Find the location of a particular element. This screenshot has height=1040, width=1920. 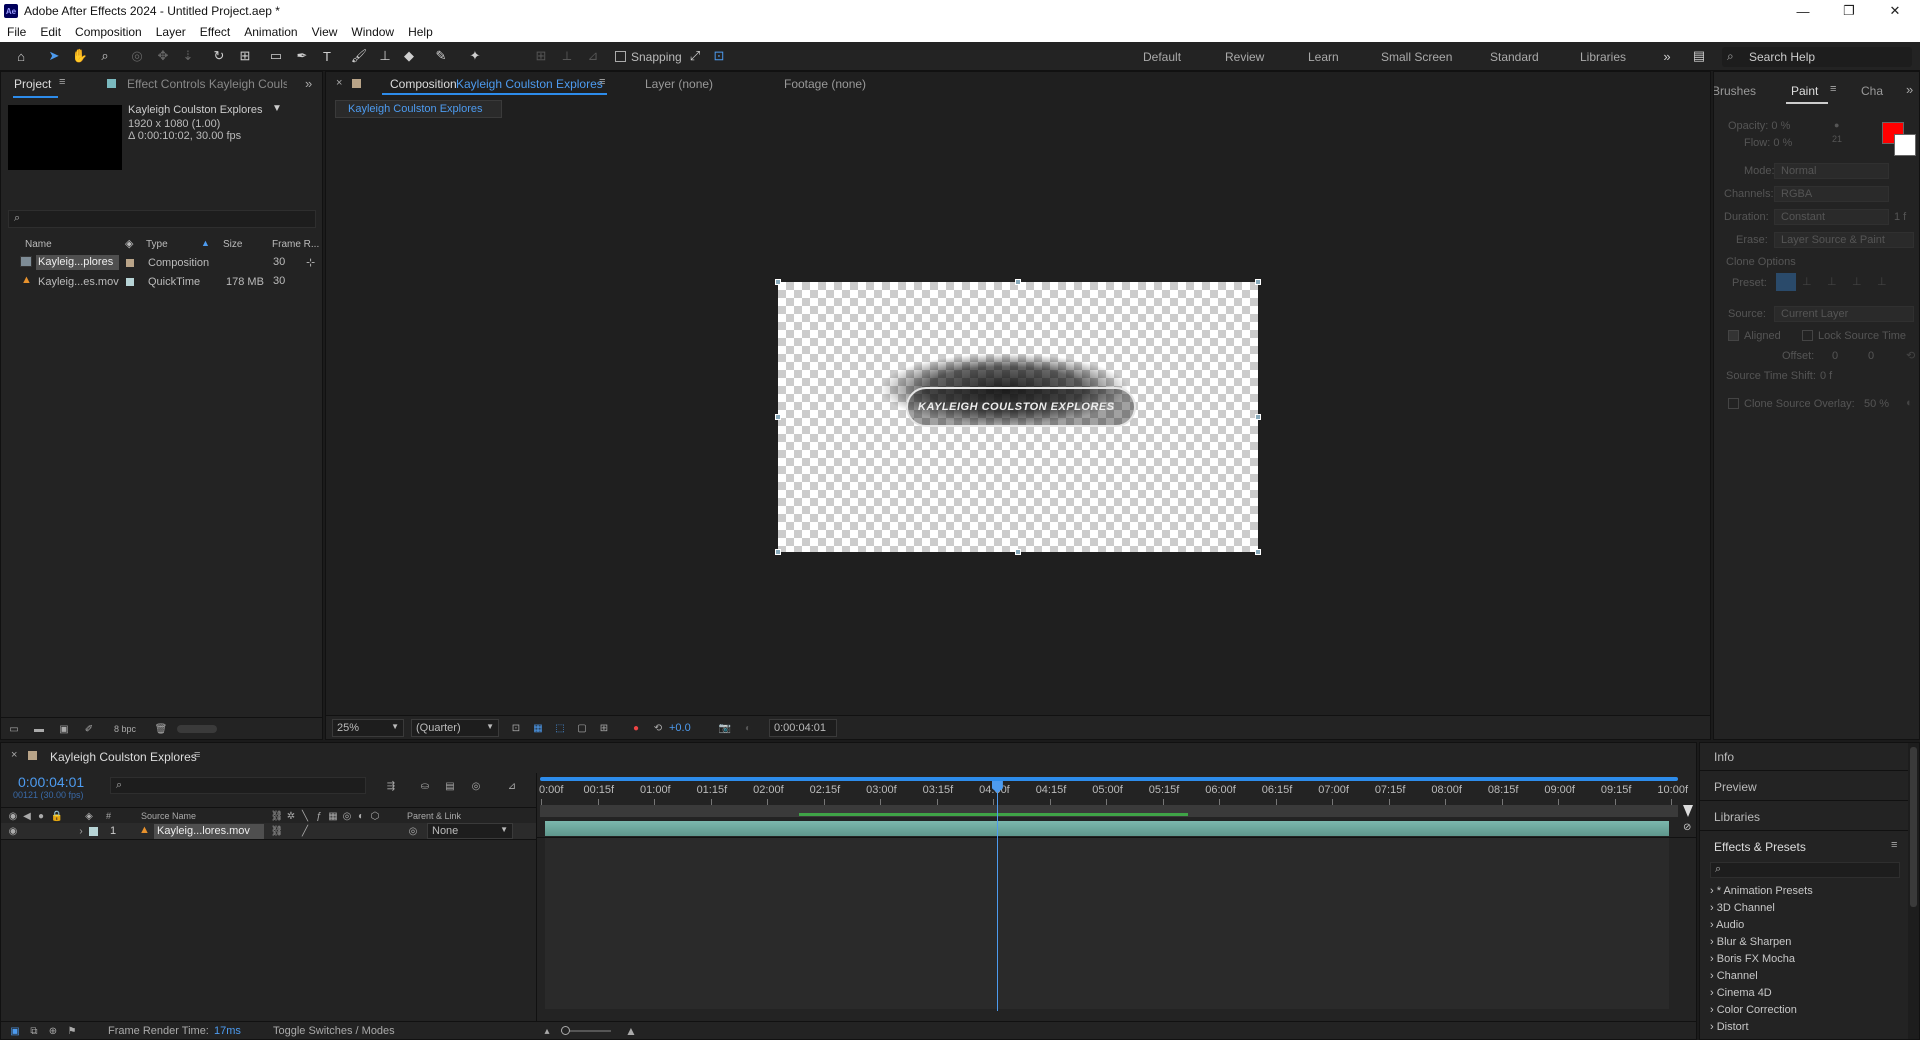

erase-dropdown: Layer Source & Paint is located at coordinates (1844, 240).